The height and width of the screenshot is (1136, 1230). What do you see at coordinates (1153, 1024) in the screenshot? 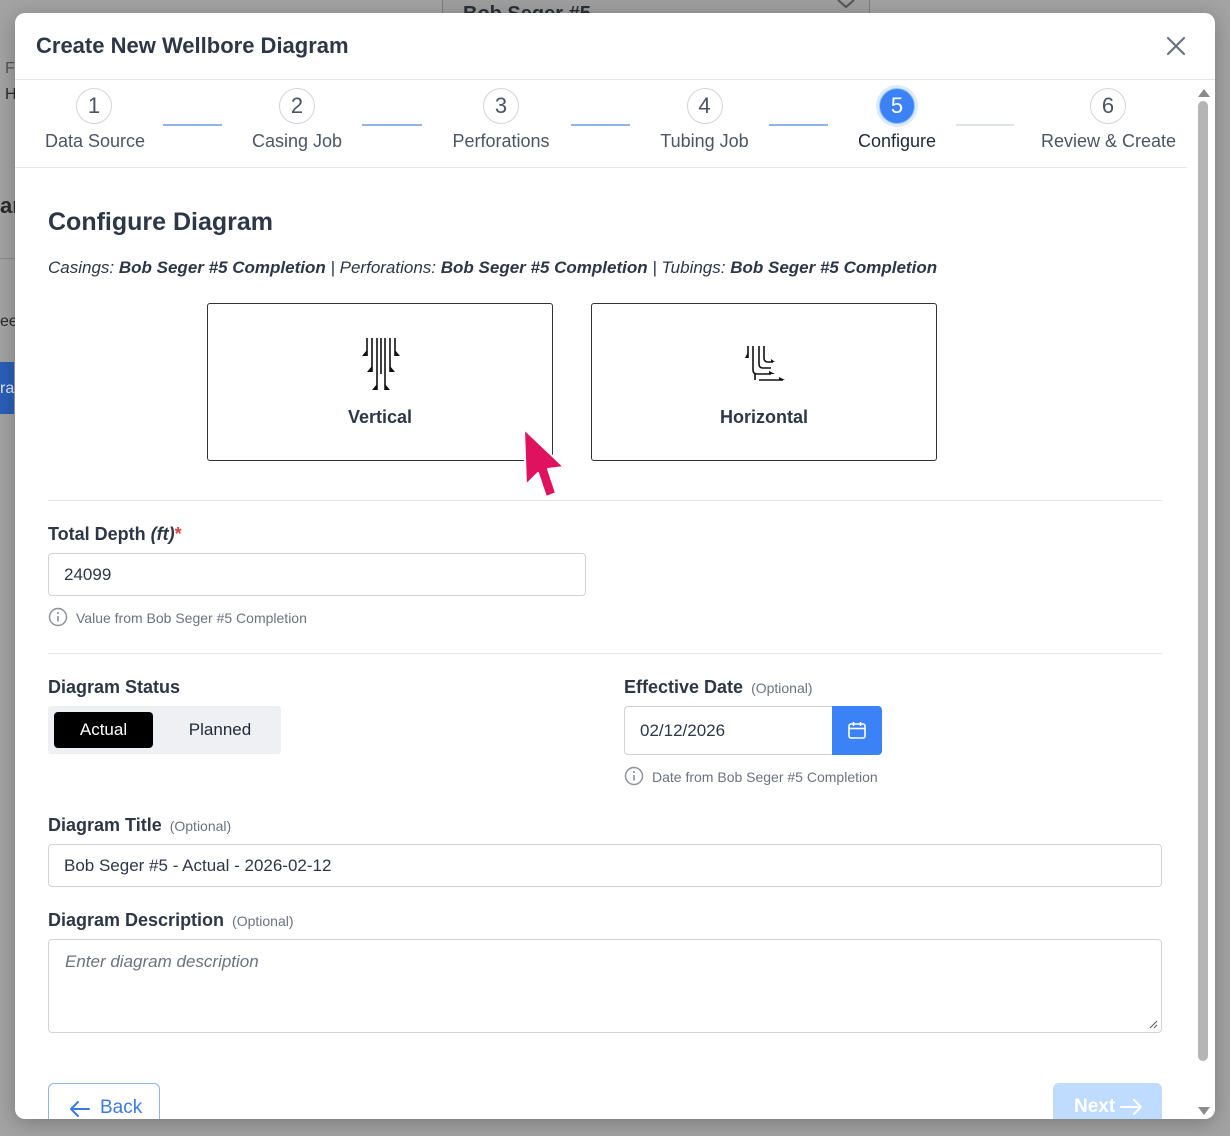
I see `resize-grip-icon` at bounding box center [1153, 1024].